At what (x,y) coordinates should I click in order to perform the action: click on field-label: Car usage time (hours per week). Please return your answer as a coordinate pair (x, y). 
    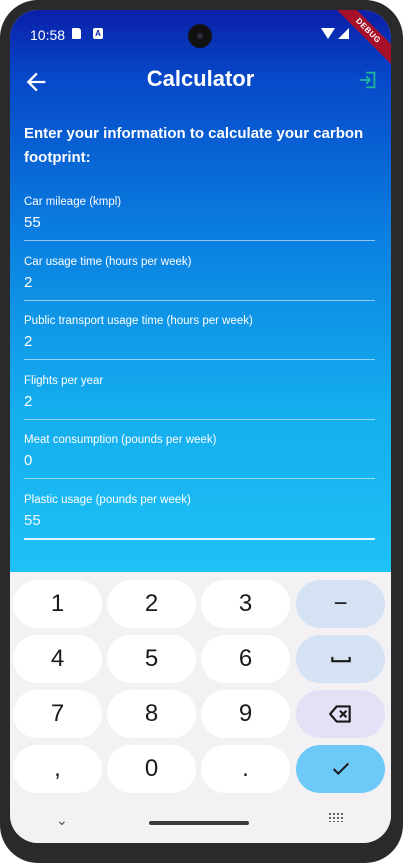
    Looking at the image, I should click on (108, 261).